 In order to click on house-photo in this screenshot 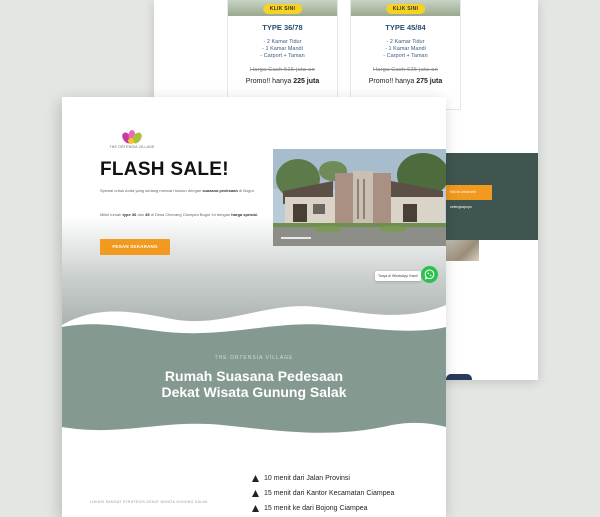, I will do `click(359, 197)`.